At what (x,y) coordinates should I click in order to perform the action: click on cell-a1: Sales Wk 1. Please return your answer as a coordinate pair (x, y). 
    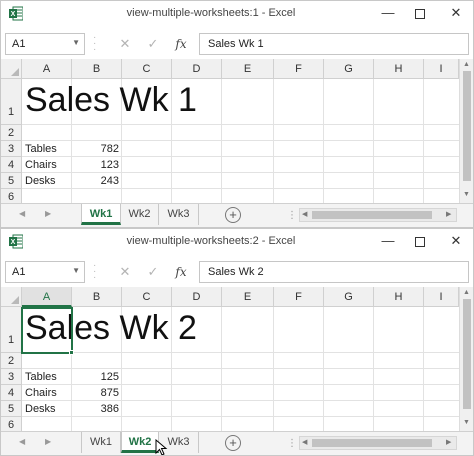
    Looking at the image, I should click on (111, 100).